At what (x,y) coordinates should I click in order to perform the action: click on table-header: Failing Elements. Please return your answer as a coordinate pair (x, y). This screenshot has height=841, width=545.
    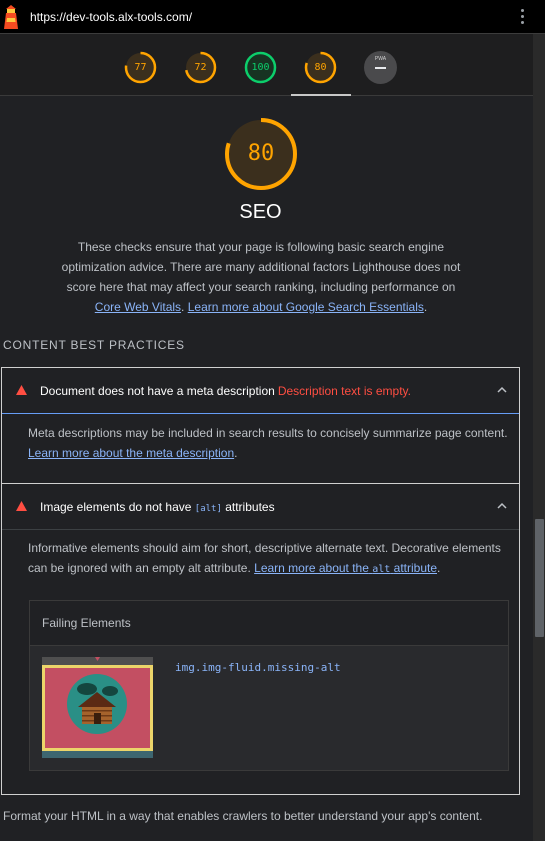
    Looking at the image, I should click on (269, 623).